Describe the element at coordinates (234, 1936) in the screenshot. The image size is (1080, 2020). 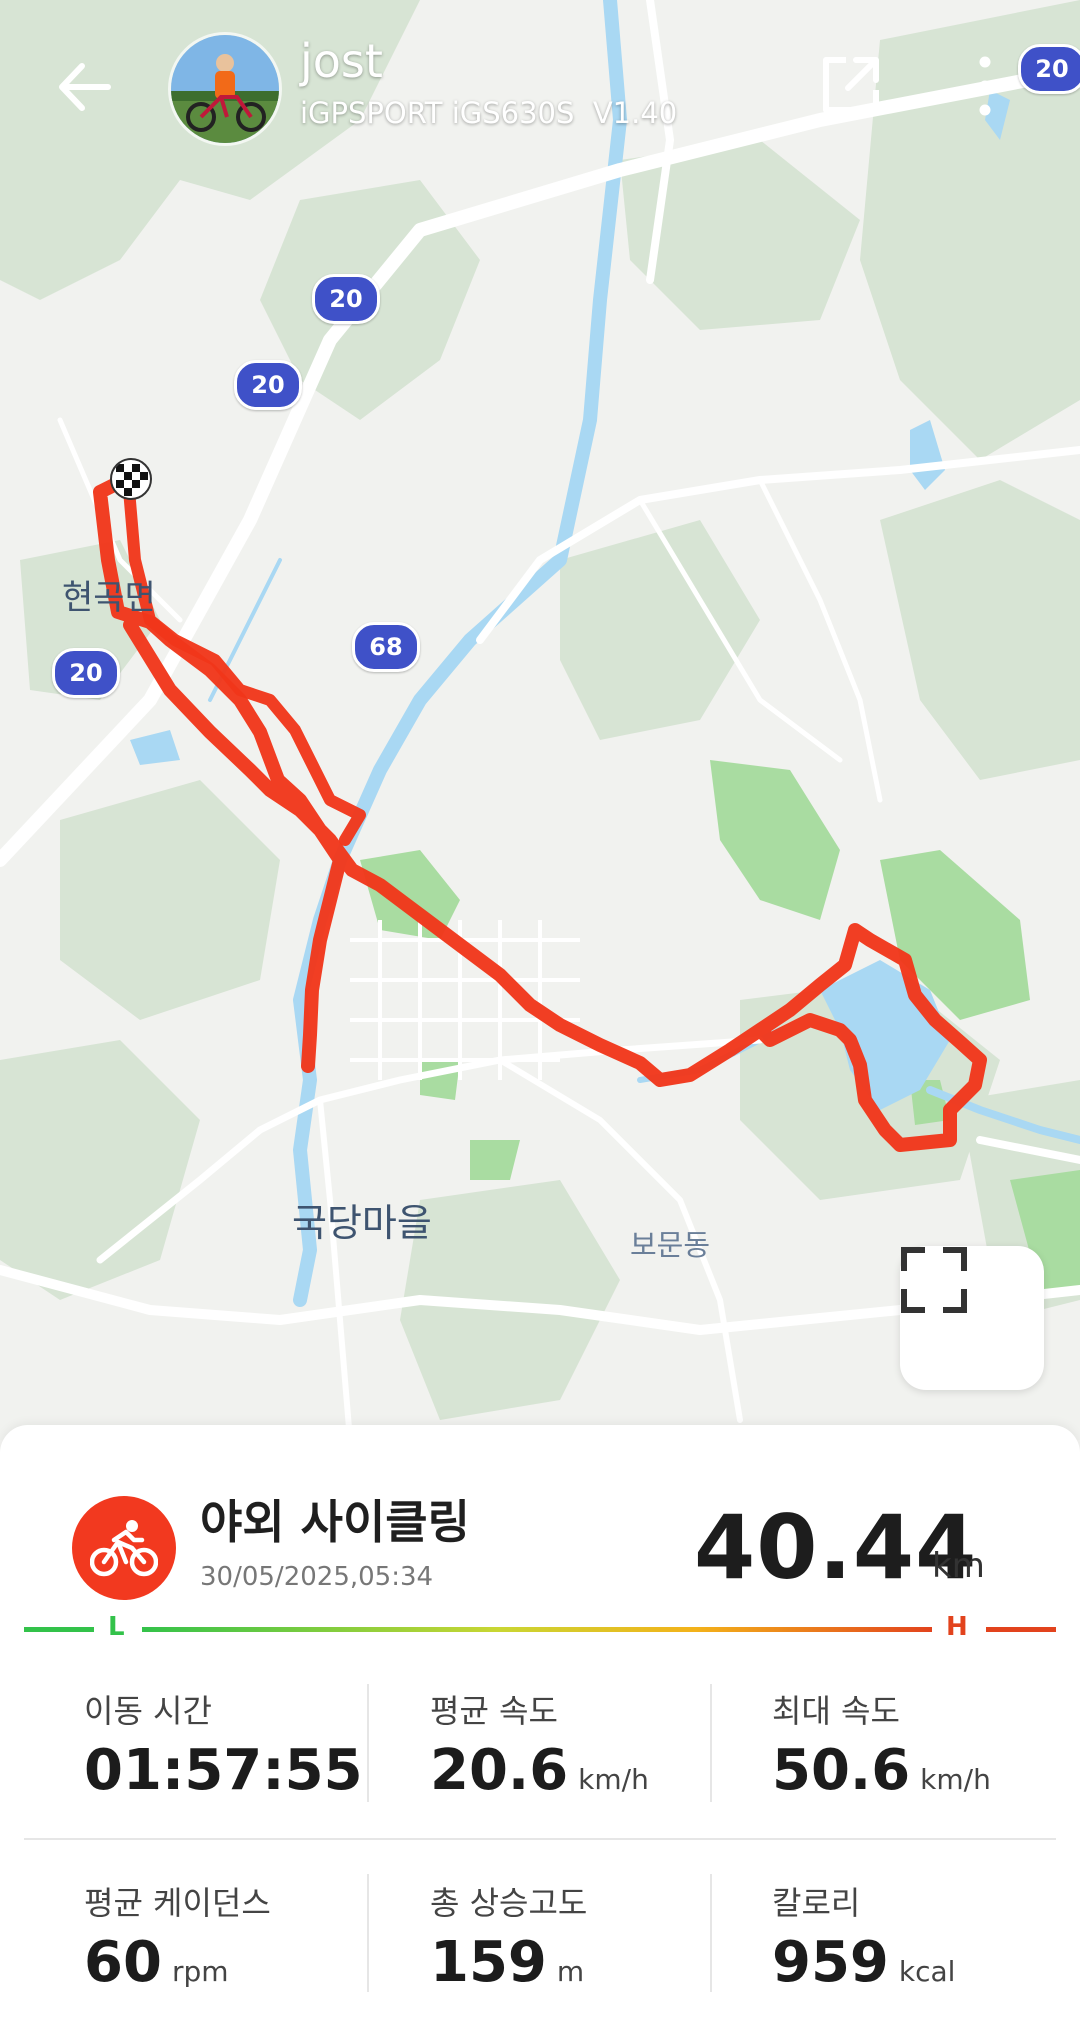
I see `stat-avg-cadence: 평균 케이던스 60 rpm` at that location.